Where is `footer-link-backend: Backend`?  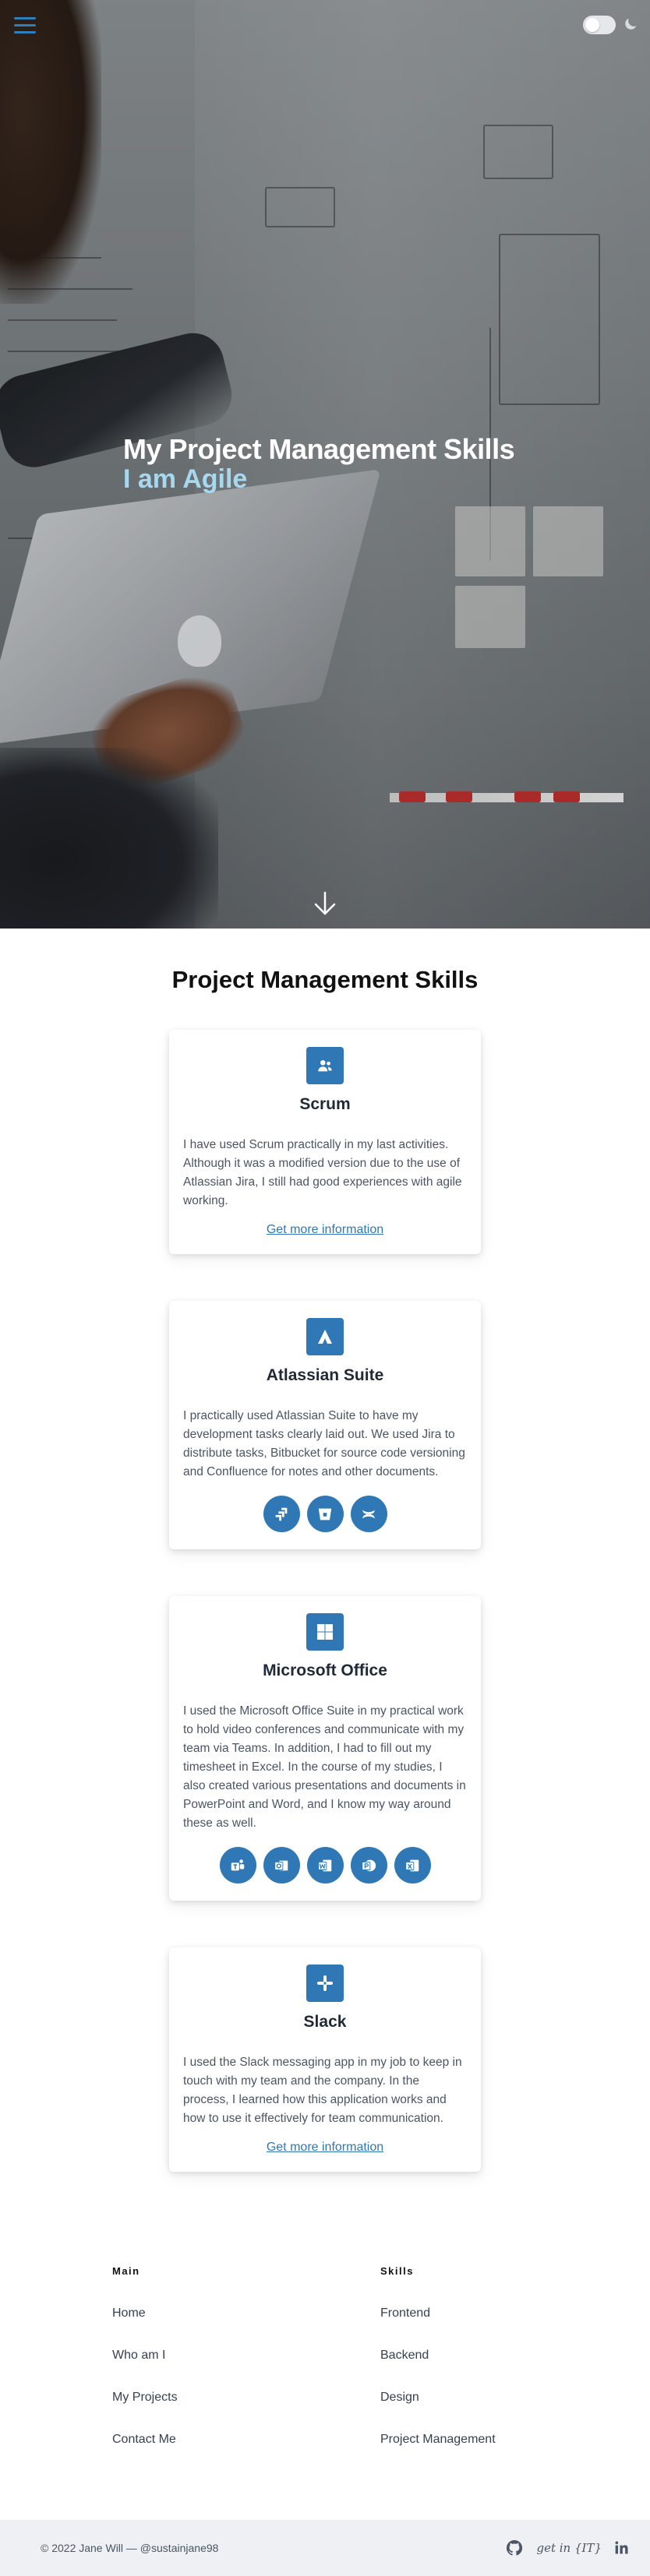
footer-link-backend: Backend is located at coordinates (514, 2356).